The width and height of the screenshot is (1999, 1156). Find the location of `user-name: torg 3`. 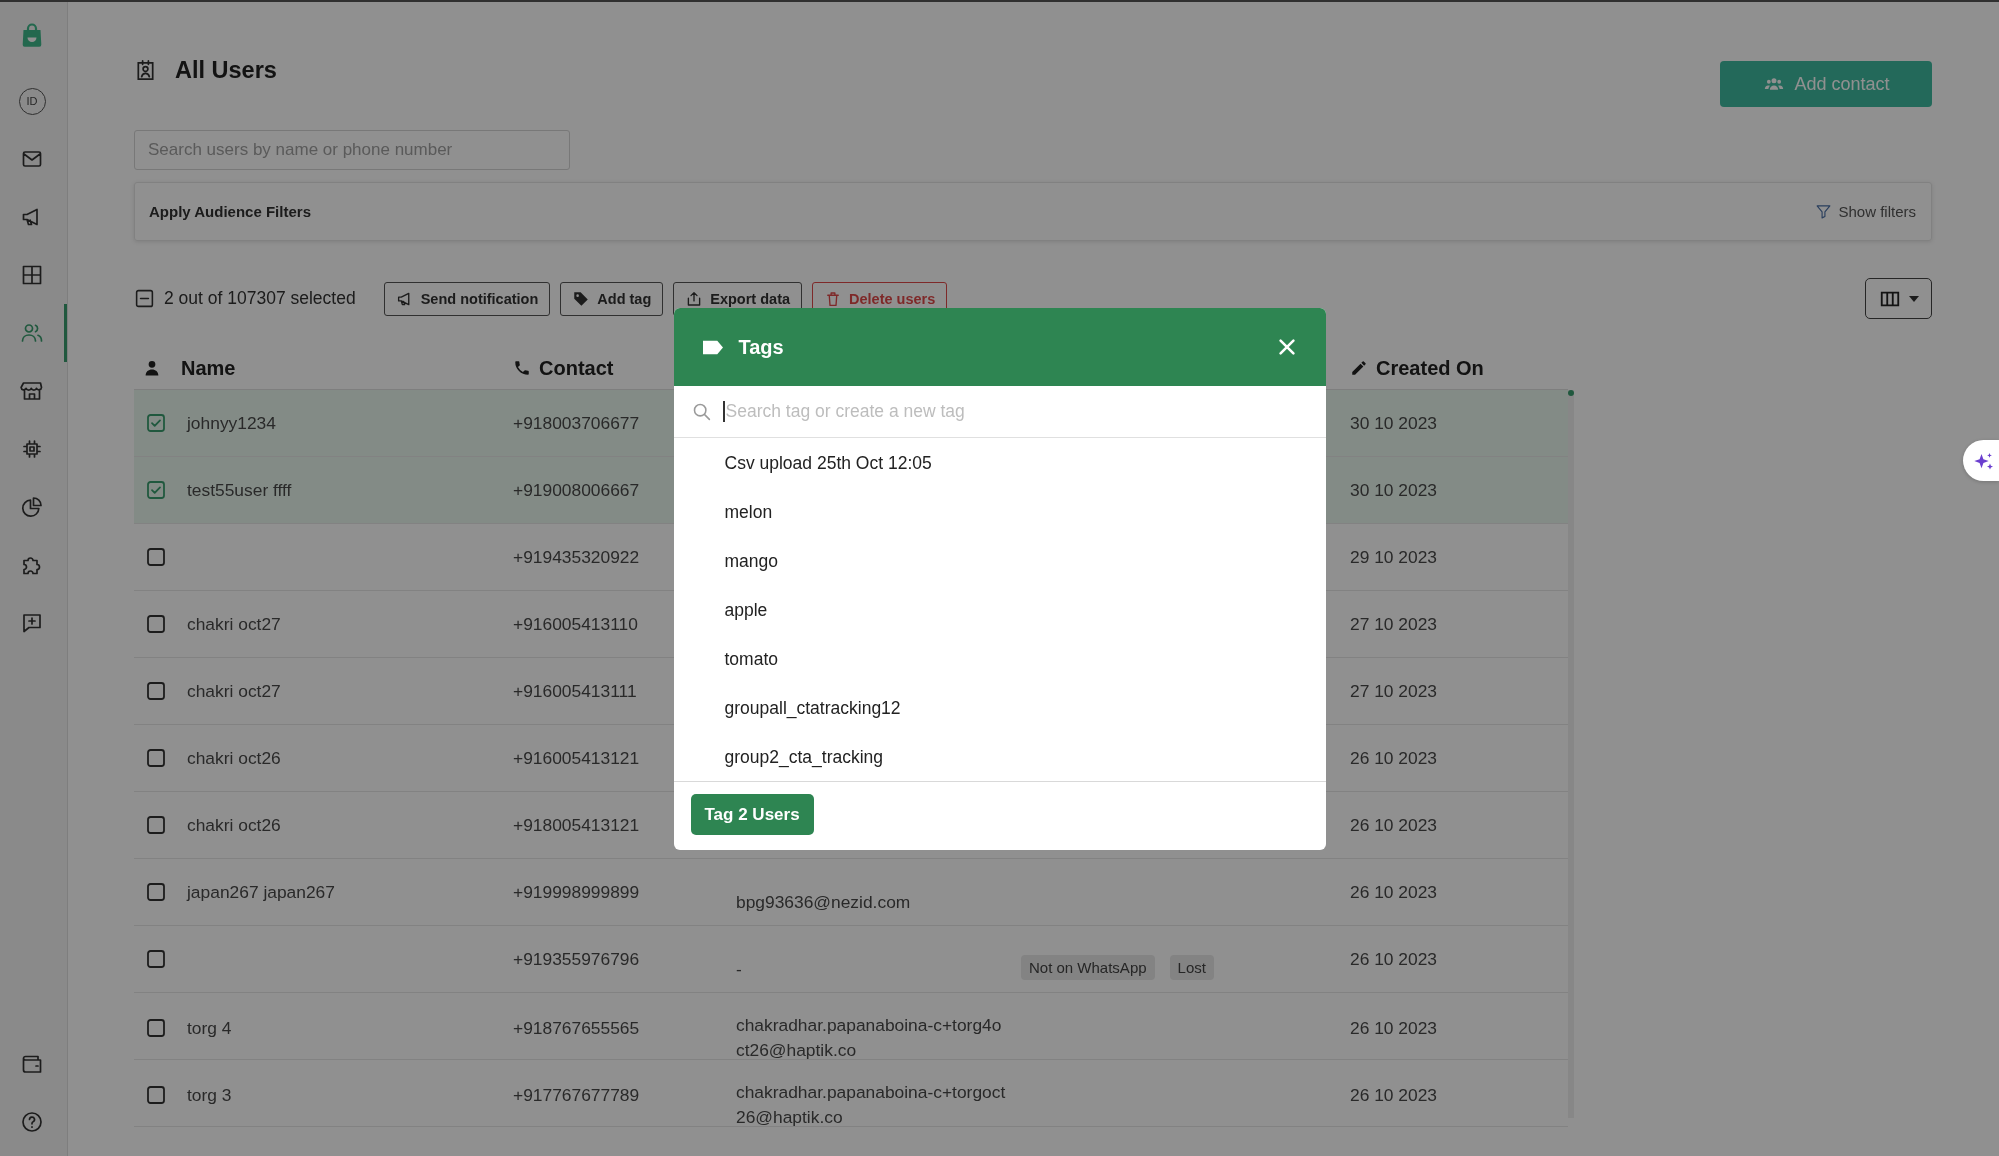

user-name: torg 3 is located at coordinates (209, 1095).